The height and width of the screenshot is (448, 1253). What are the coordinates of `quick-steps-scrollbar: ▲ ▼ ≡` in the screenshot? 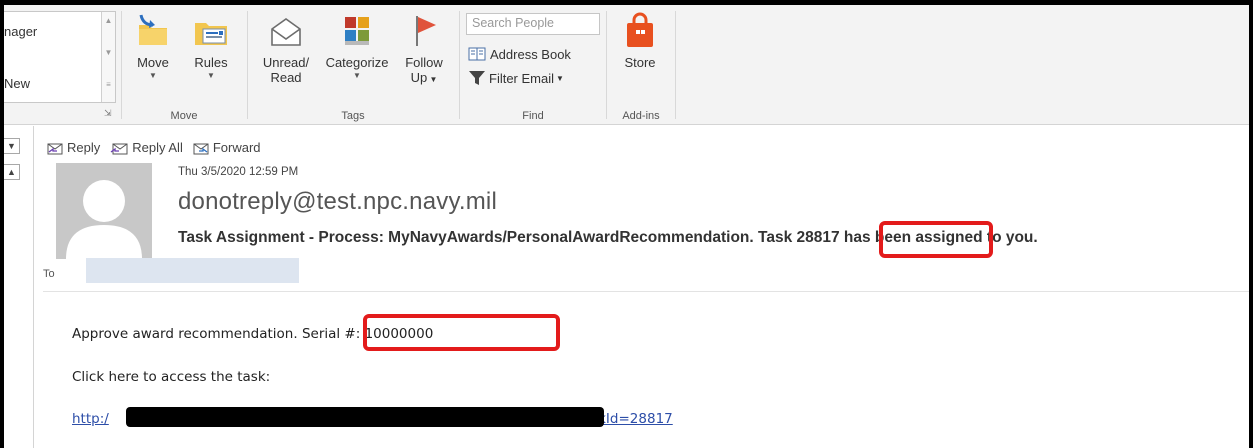 It's located at (108, 57).